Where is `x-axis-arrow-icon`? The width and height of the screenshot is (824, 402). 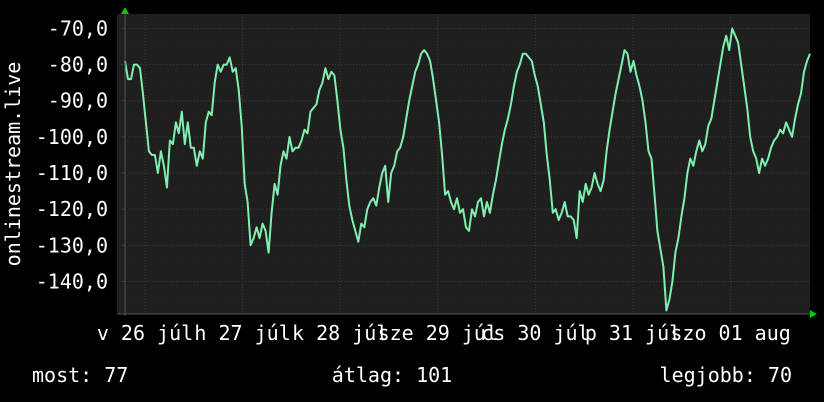
x-axis-arrow-icon is located at coordinates (813, 314).